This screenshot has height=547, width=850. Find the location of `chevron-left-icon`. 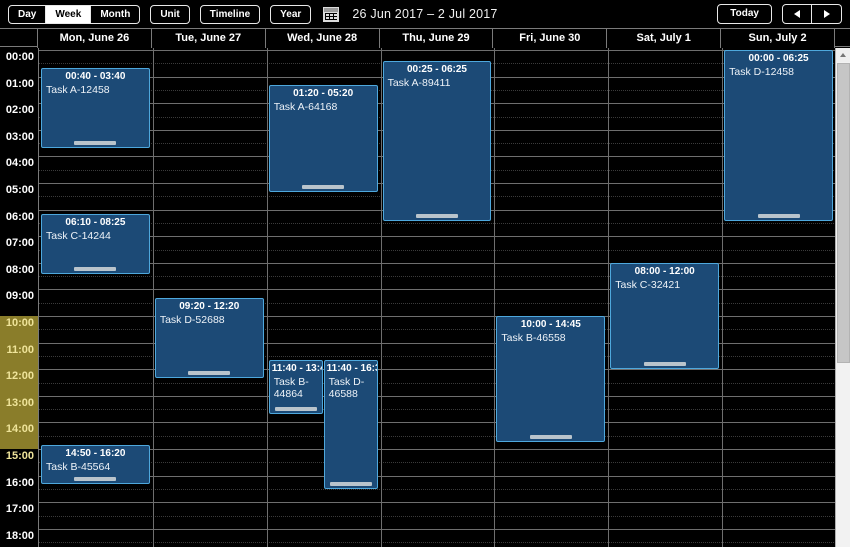

chevron-left-icon is located at coordinates (797, 14).